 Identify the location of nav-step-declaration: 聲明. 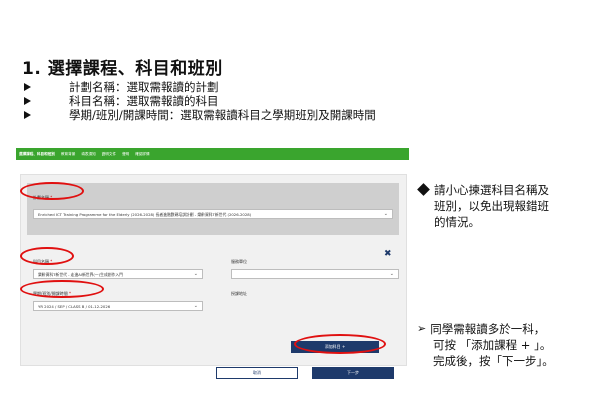
(125, 154).